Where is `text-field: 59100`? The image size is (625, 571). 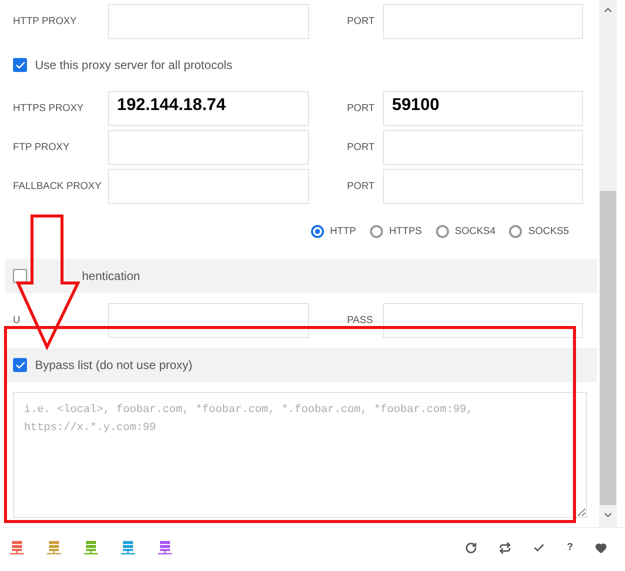
text-field: 59100 is located at coordinates (483, 108).